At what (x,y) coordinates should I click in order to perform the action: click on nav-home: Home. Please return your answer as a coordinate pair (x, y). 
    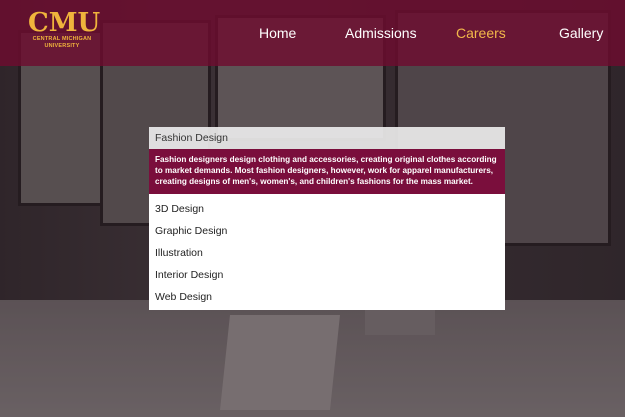
    Looking at the image, I should click on (277, 33).